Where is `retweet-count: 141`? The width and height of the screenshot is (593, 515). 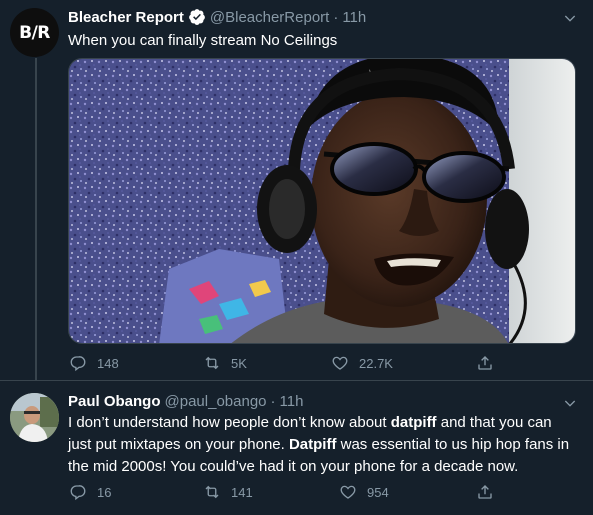
retweet-count: 141 is located at coordinates (242, 492).